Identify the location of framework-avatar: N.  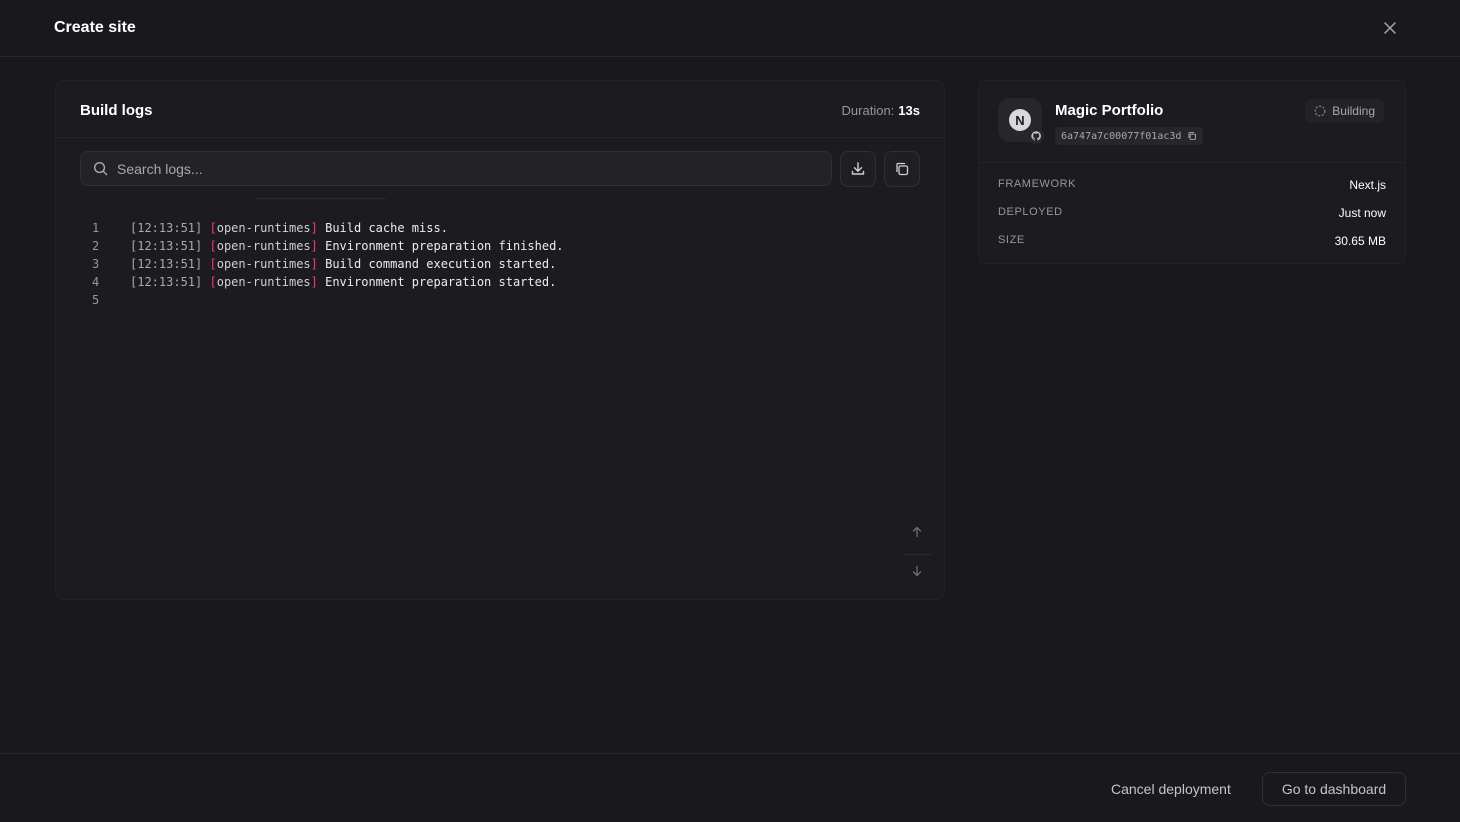
(1021, 121).